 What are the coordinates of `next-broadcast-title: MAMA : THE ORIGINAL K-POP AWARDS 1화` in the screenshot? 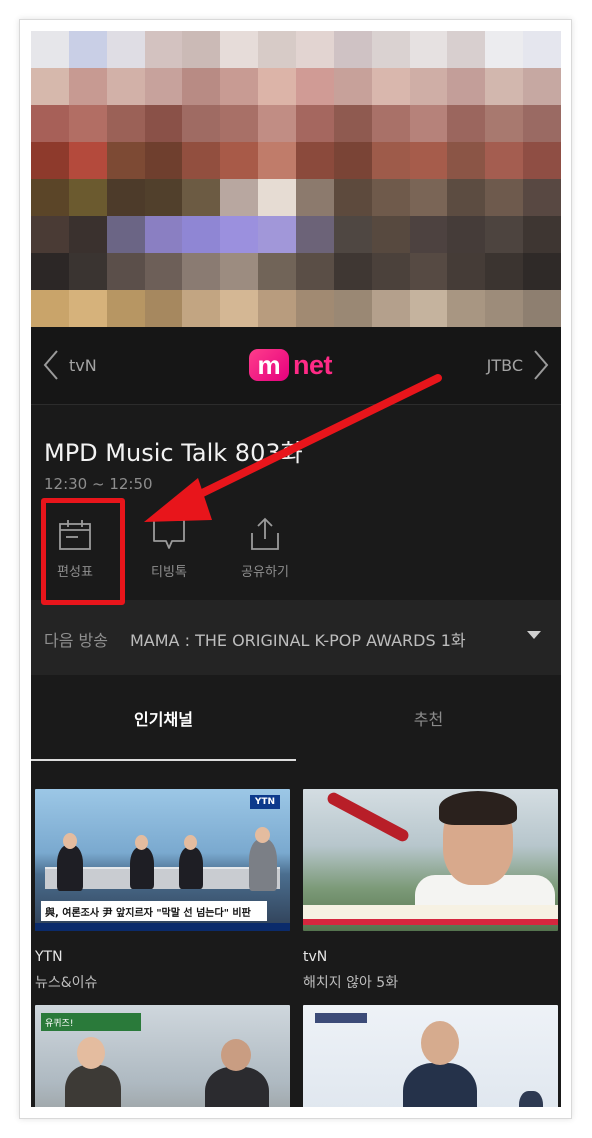 It's located at (298, 640).